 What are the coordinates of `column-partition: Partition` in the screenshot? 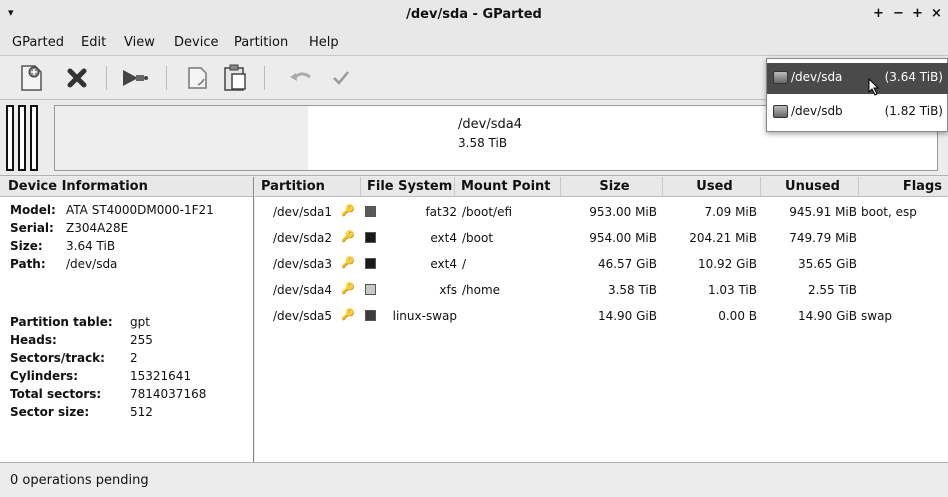 It's located at (308, 187).